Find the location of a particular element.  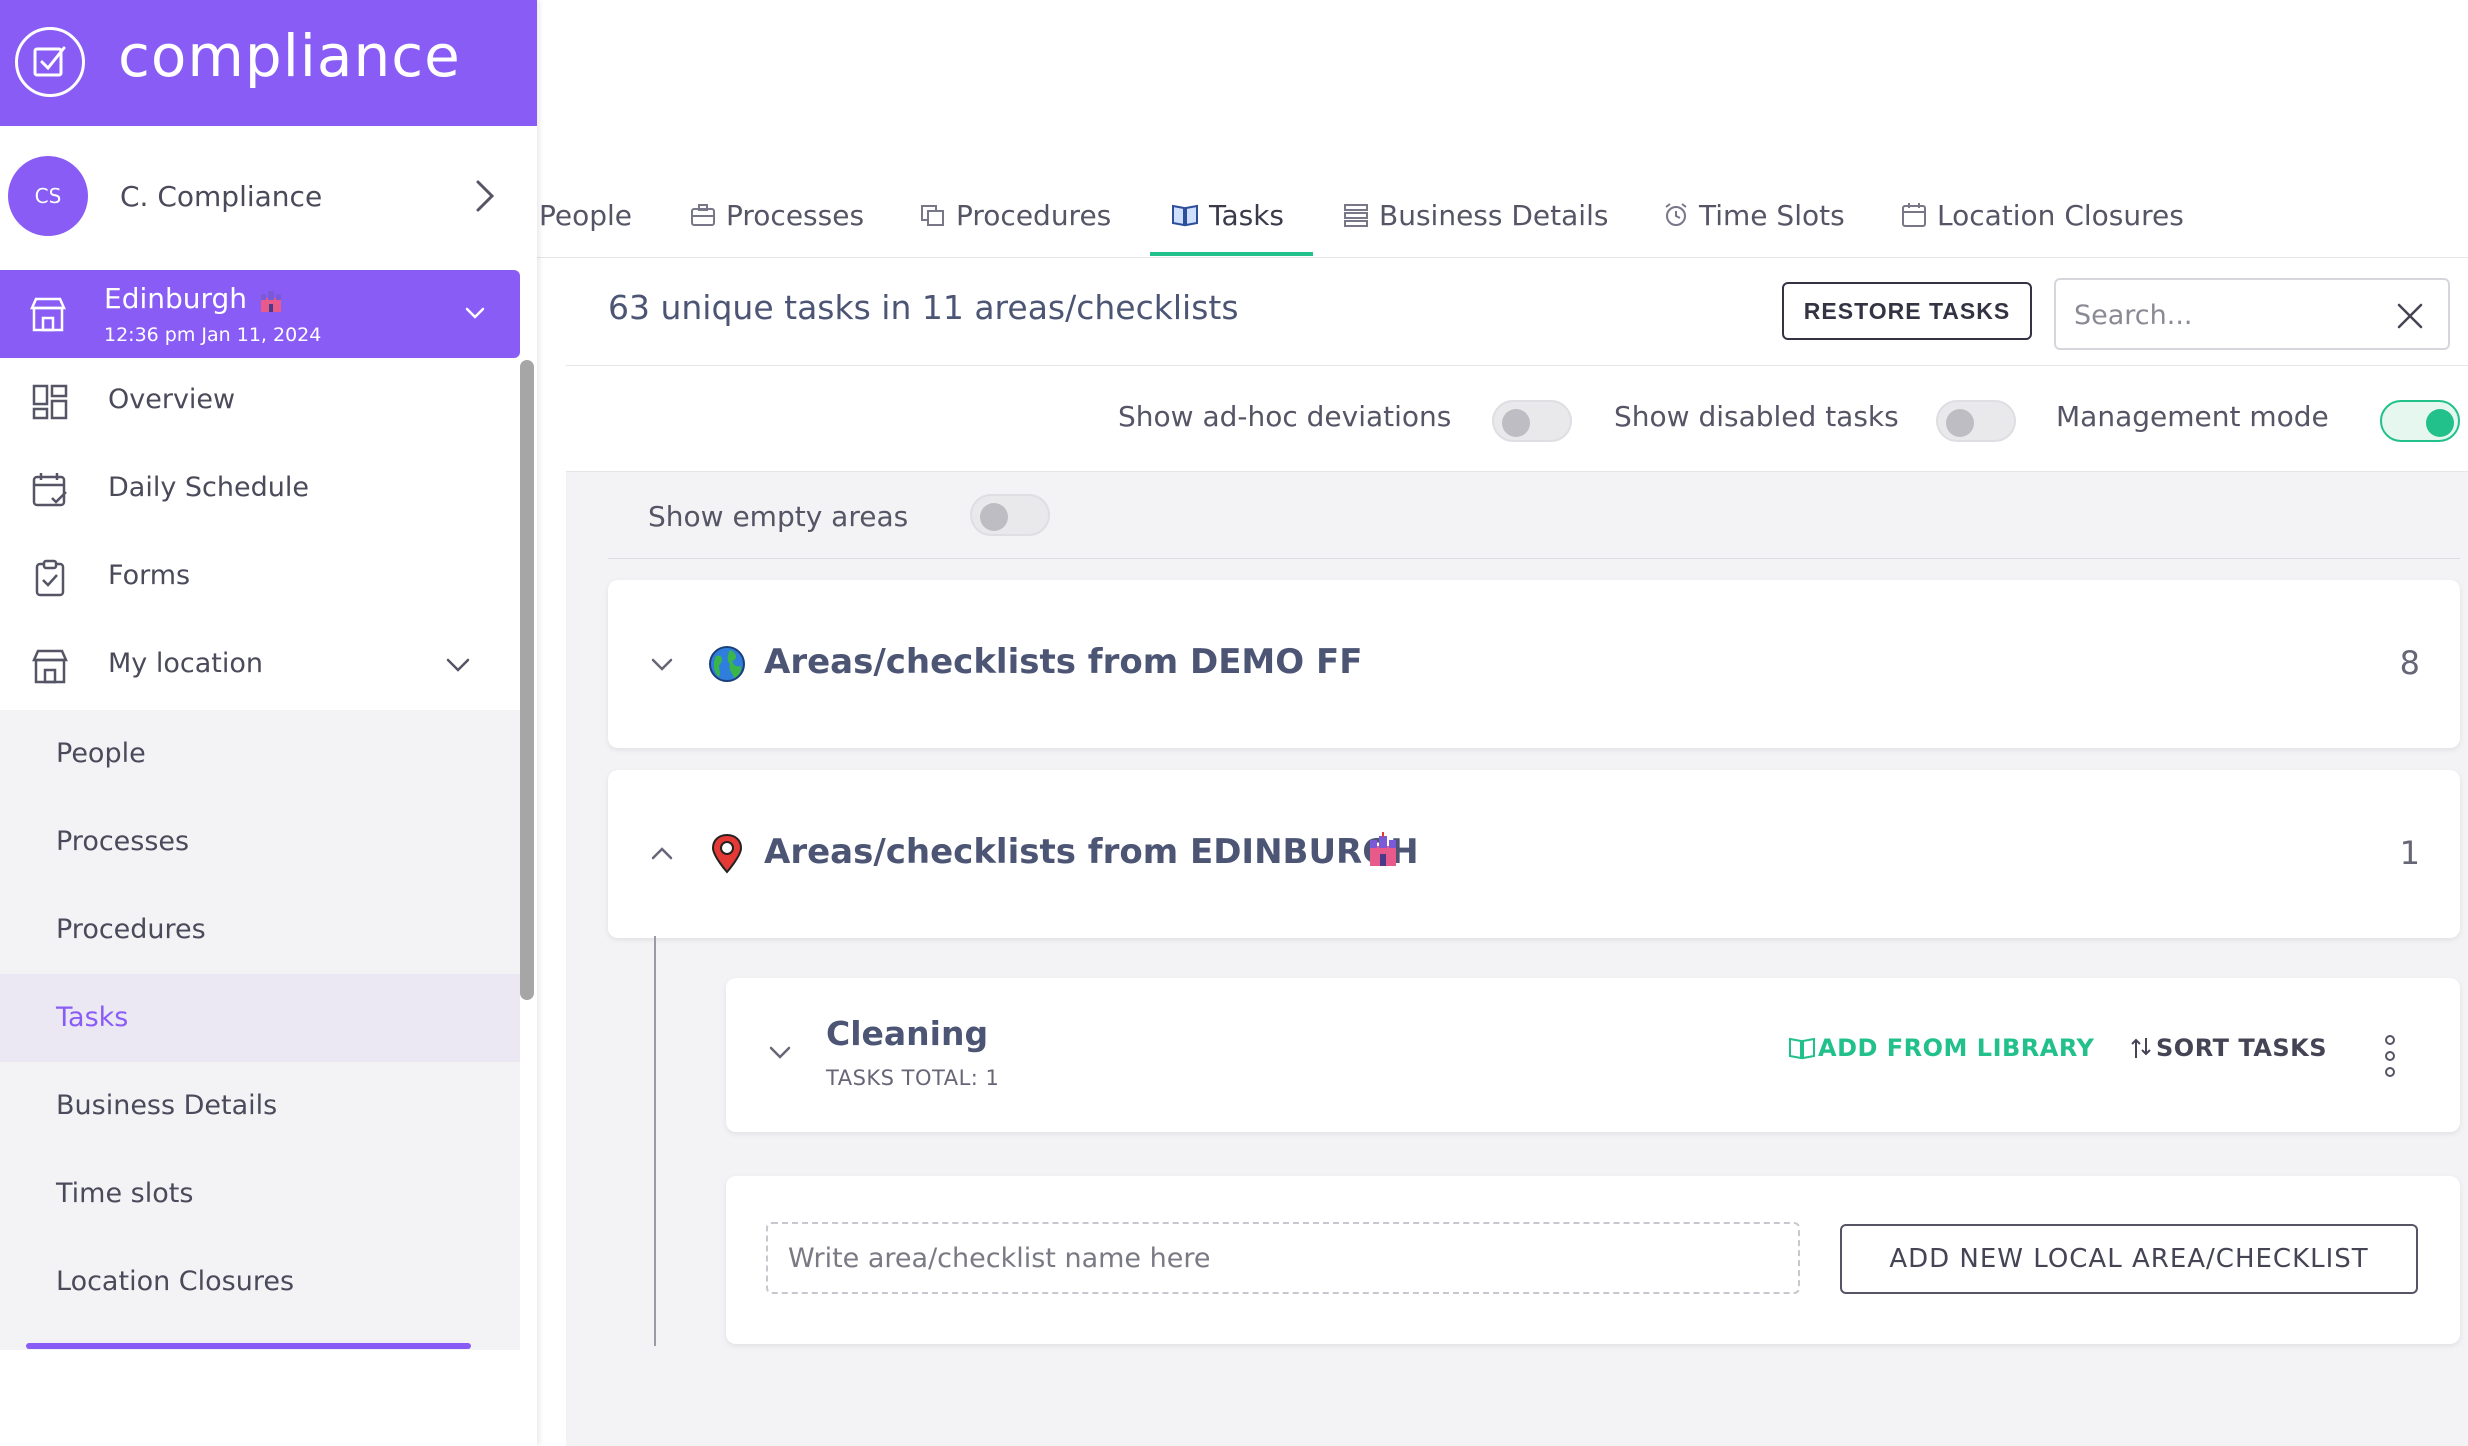

sort-tasks-button: SORT TASKS is located at coordinates (2228, 1048).